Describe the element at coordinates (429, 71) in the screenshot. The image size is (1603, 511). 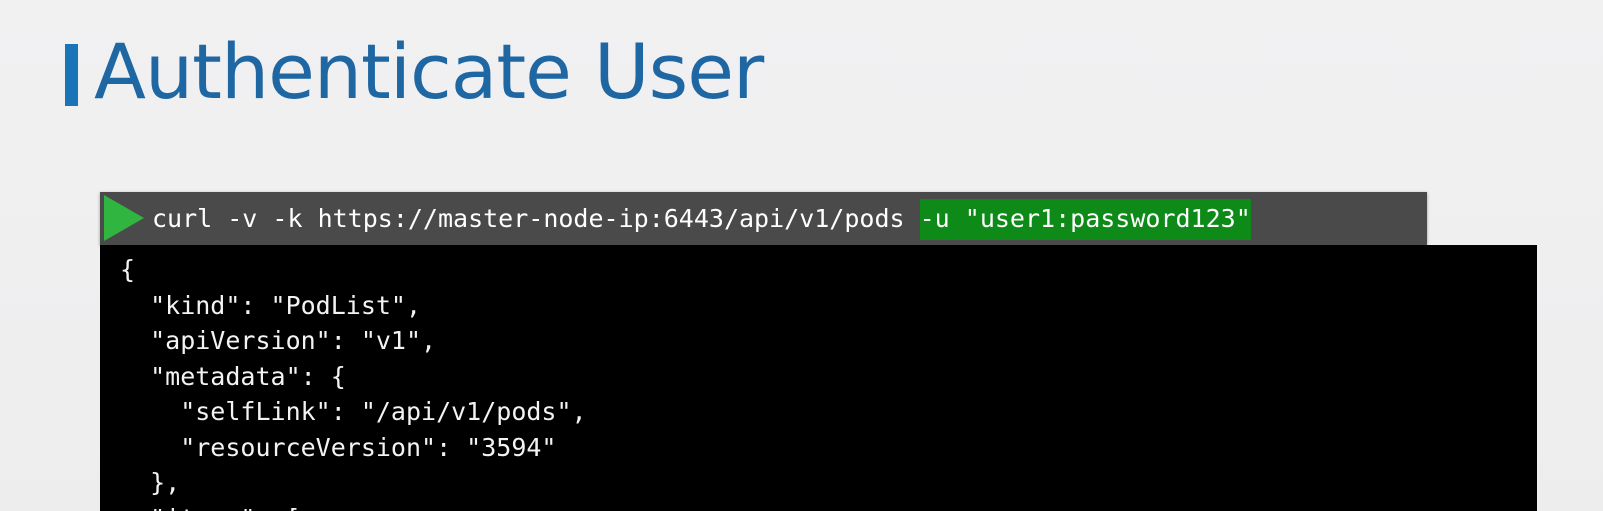
I see `slide-title: Authenticate User` at that location.